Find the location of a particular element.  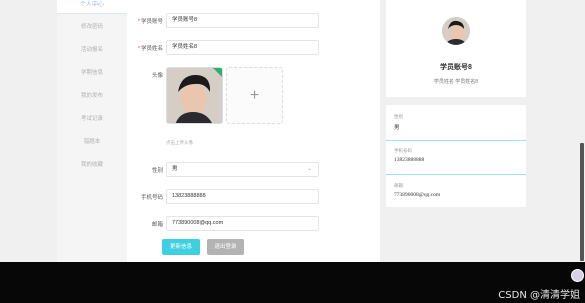

profile-card: 学员账号8 学员姓名 学员姓名8 is located at coordinates (456, 48).